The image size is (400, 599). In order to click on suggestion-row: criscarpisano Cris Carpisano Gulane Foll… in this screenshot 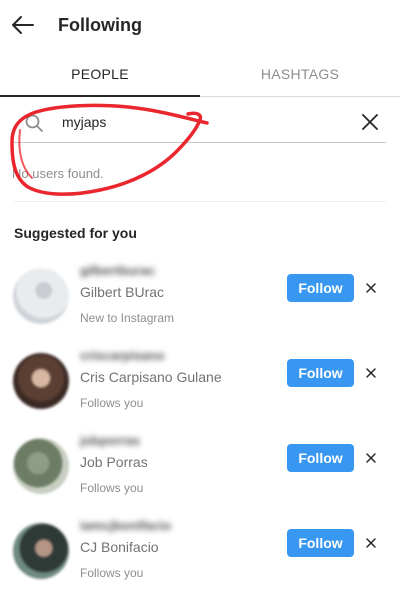, I will do `click(200, 387)`.